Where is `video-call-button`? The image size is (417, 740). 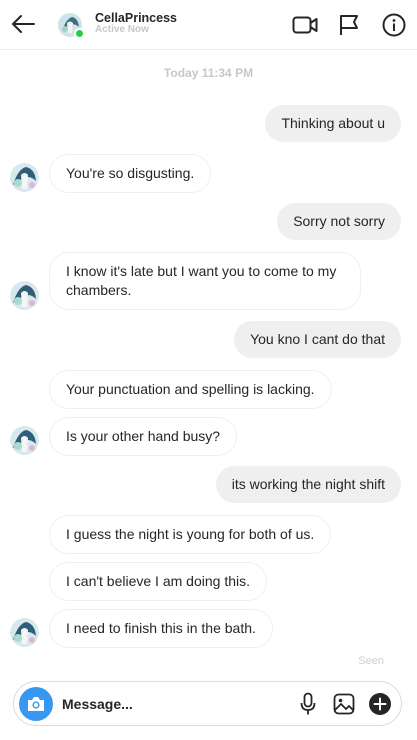
video-call-button is located at coordinates (305, 25).